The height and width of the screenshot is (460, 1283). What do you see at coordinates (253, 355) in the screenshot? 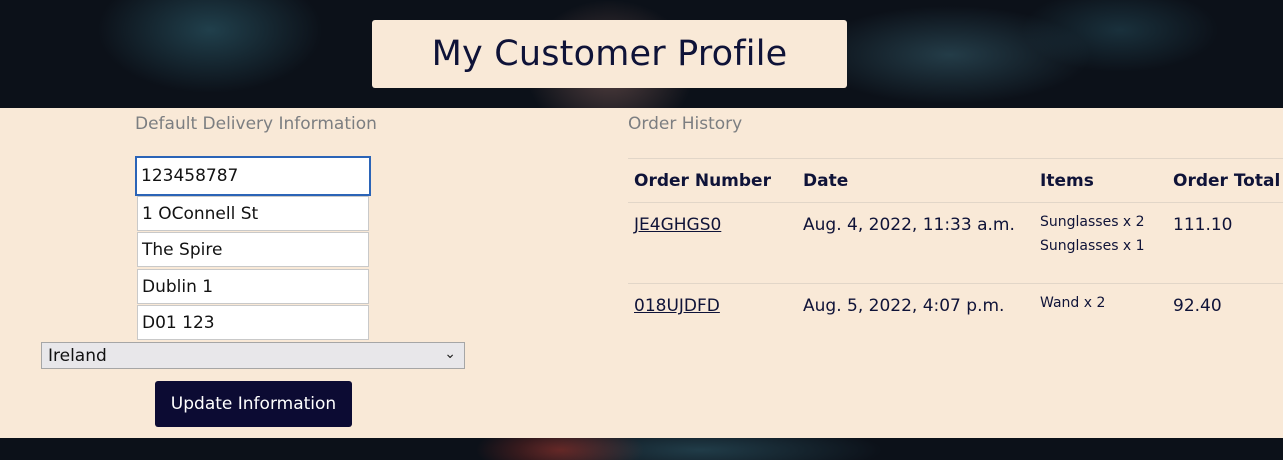
I see `country-select: Ireland ⌄` at bounding box center [253, 355].